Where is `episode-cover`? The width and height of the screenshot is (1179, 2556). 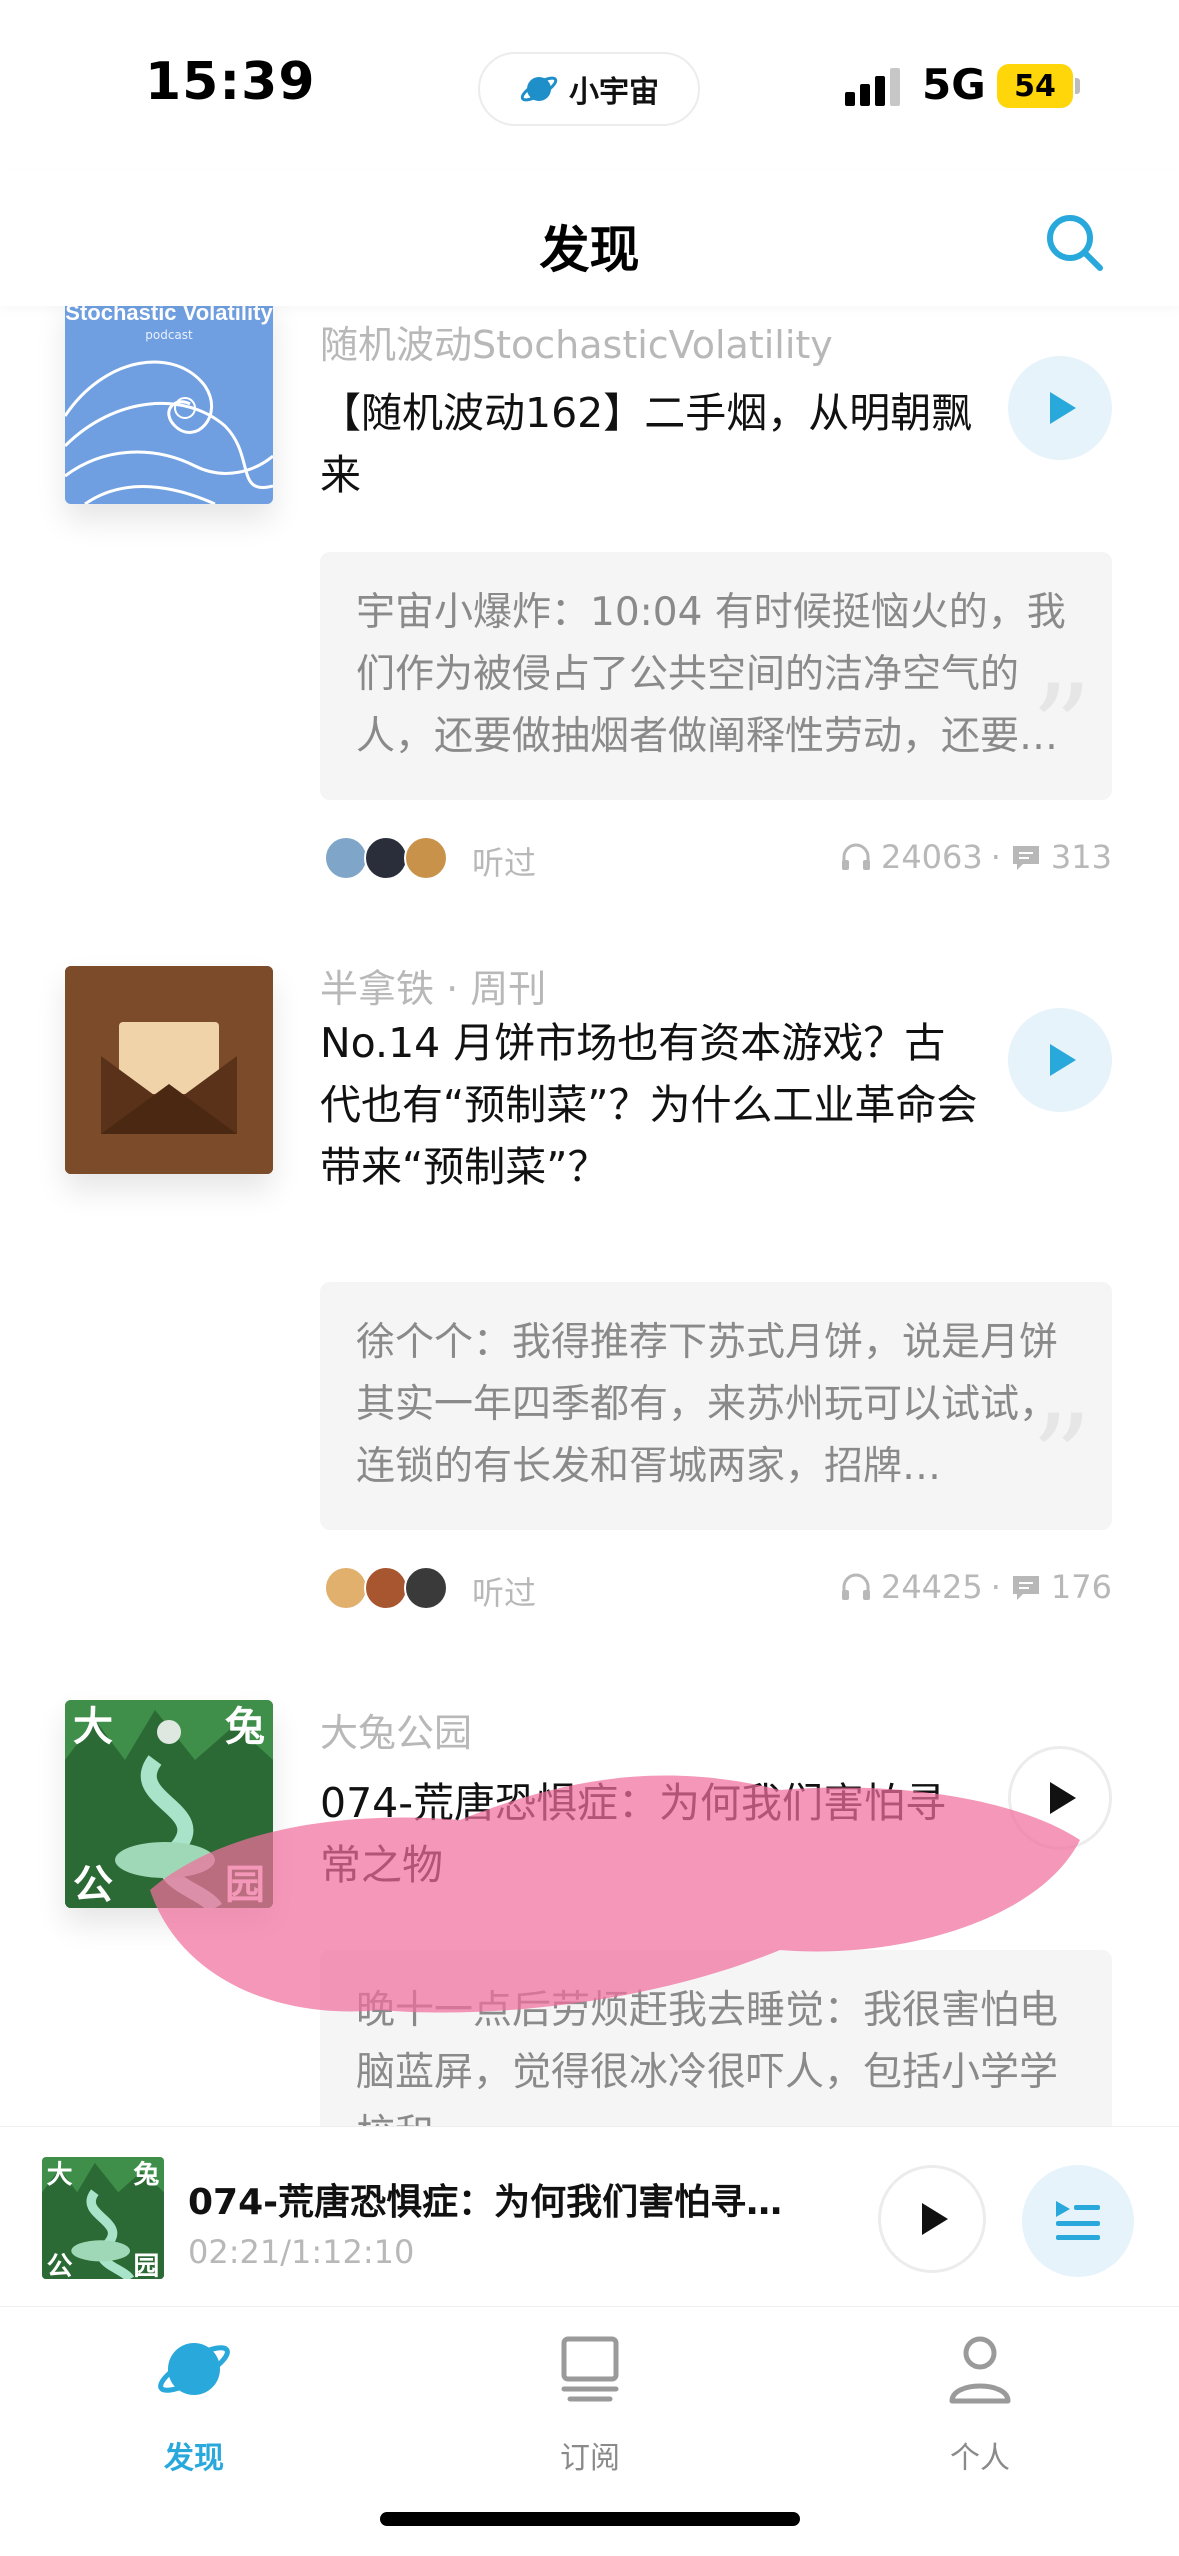
episode-cover is located at coordinates (169, 1070).